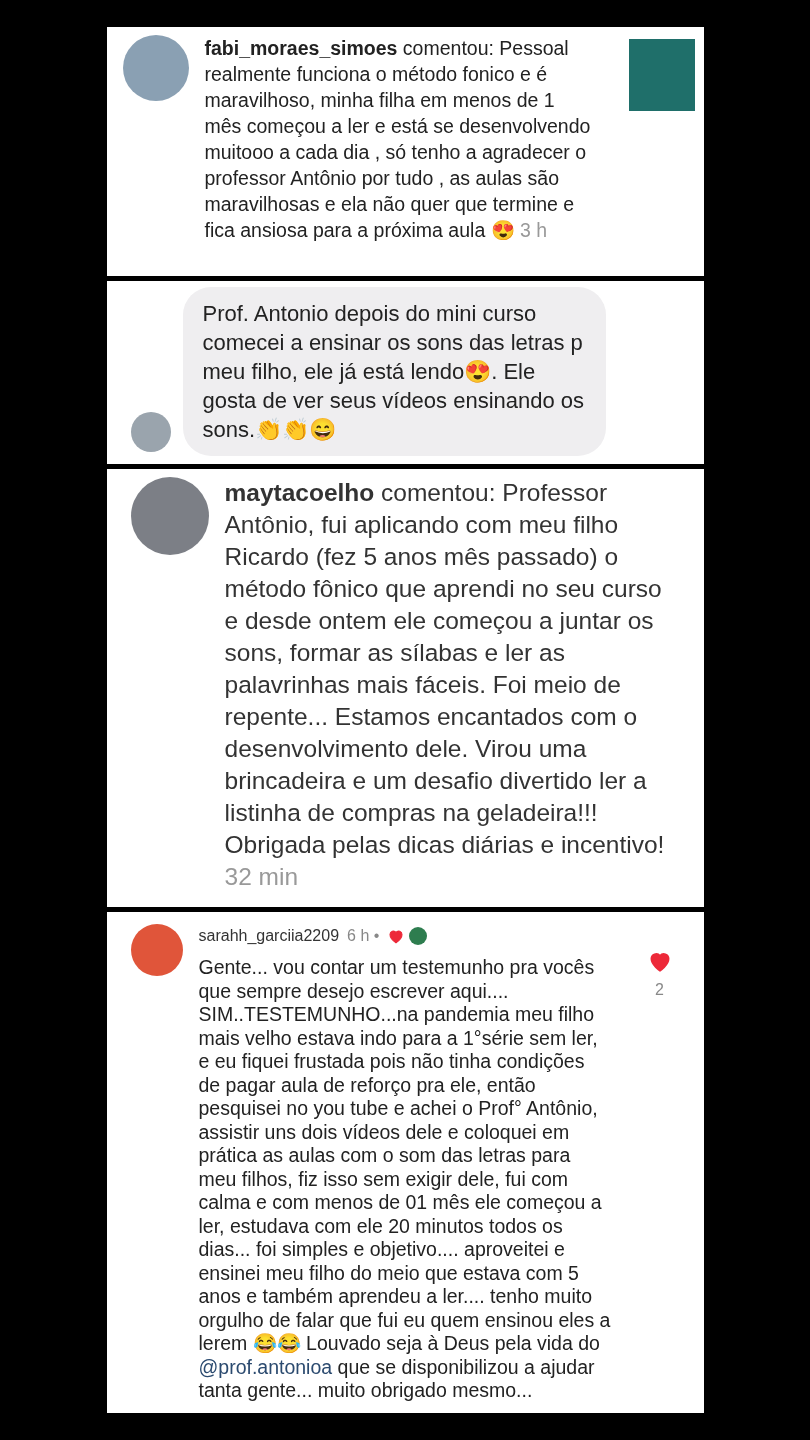 The width and height of the screenshot is (810, 1440). I want to click on username: sarahh_garciia2209, so click(269, 936).